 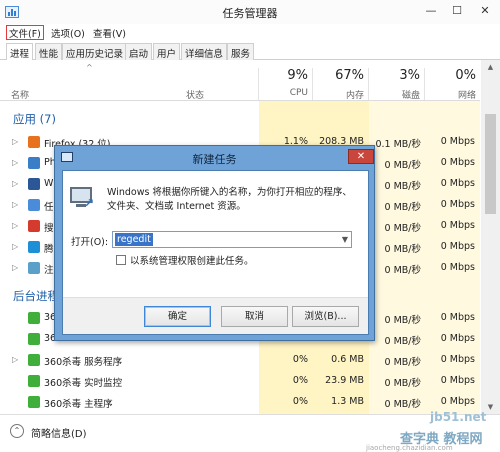 I want to click on firefox-icon, so click(x=34, y=142).